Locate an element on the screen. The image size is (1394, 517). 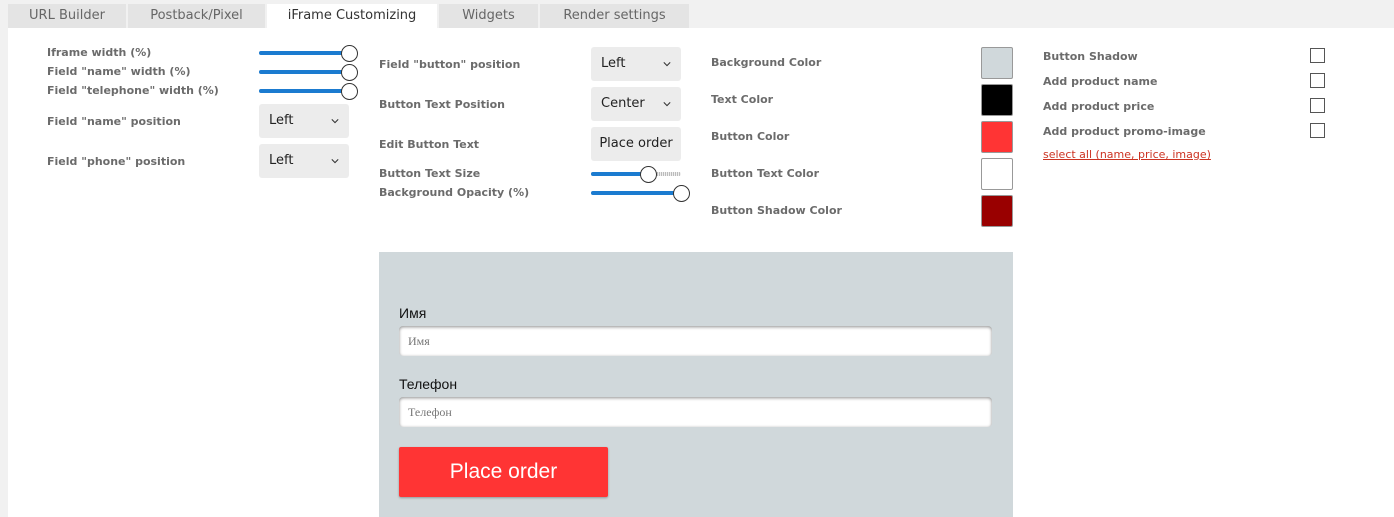
text-color-label: Text Color is located at coordinates (742, 99).